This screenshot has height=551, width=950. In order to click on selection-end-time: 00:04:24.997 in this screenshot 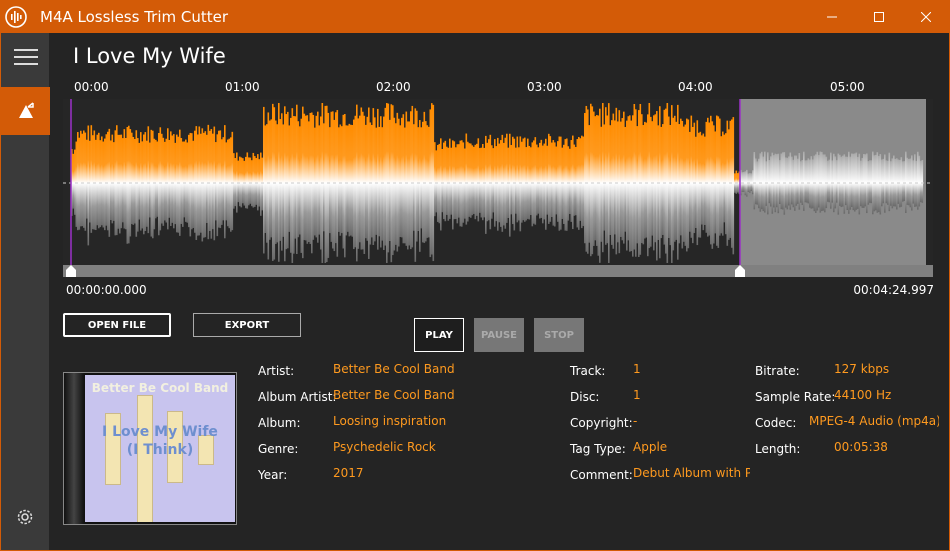, I will do `click(893, 290)`.